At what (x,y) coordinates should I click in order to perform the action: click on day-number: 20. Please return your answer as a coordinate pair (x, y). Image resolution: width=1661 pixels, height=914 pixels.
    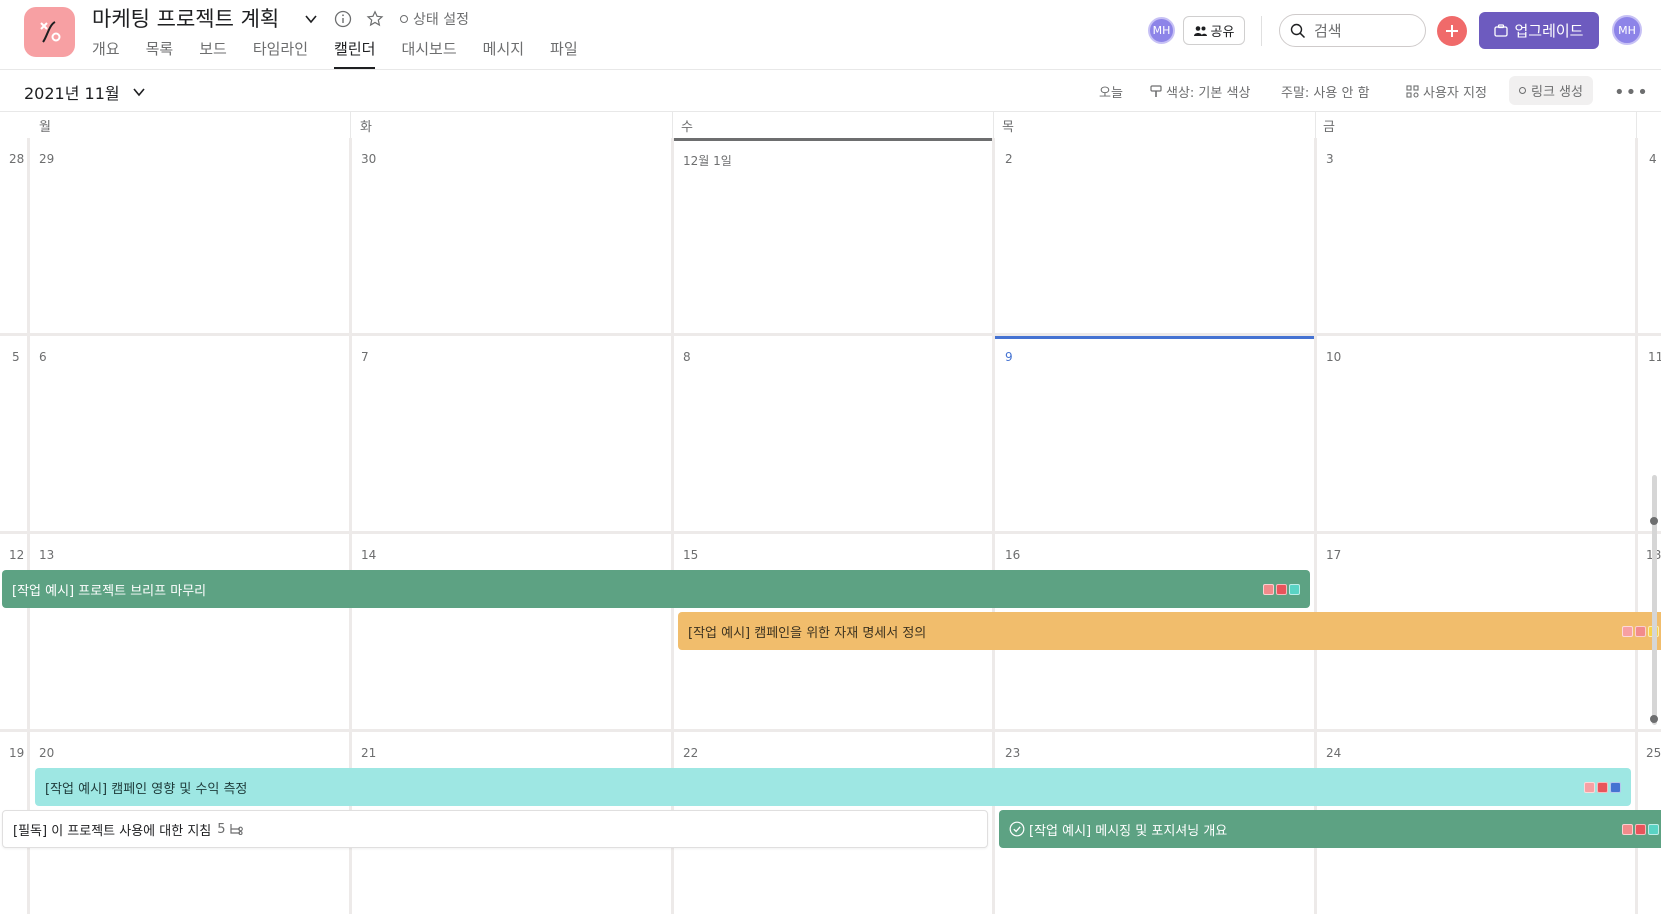
    Looking at the image, I should click on (46, 753).